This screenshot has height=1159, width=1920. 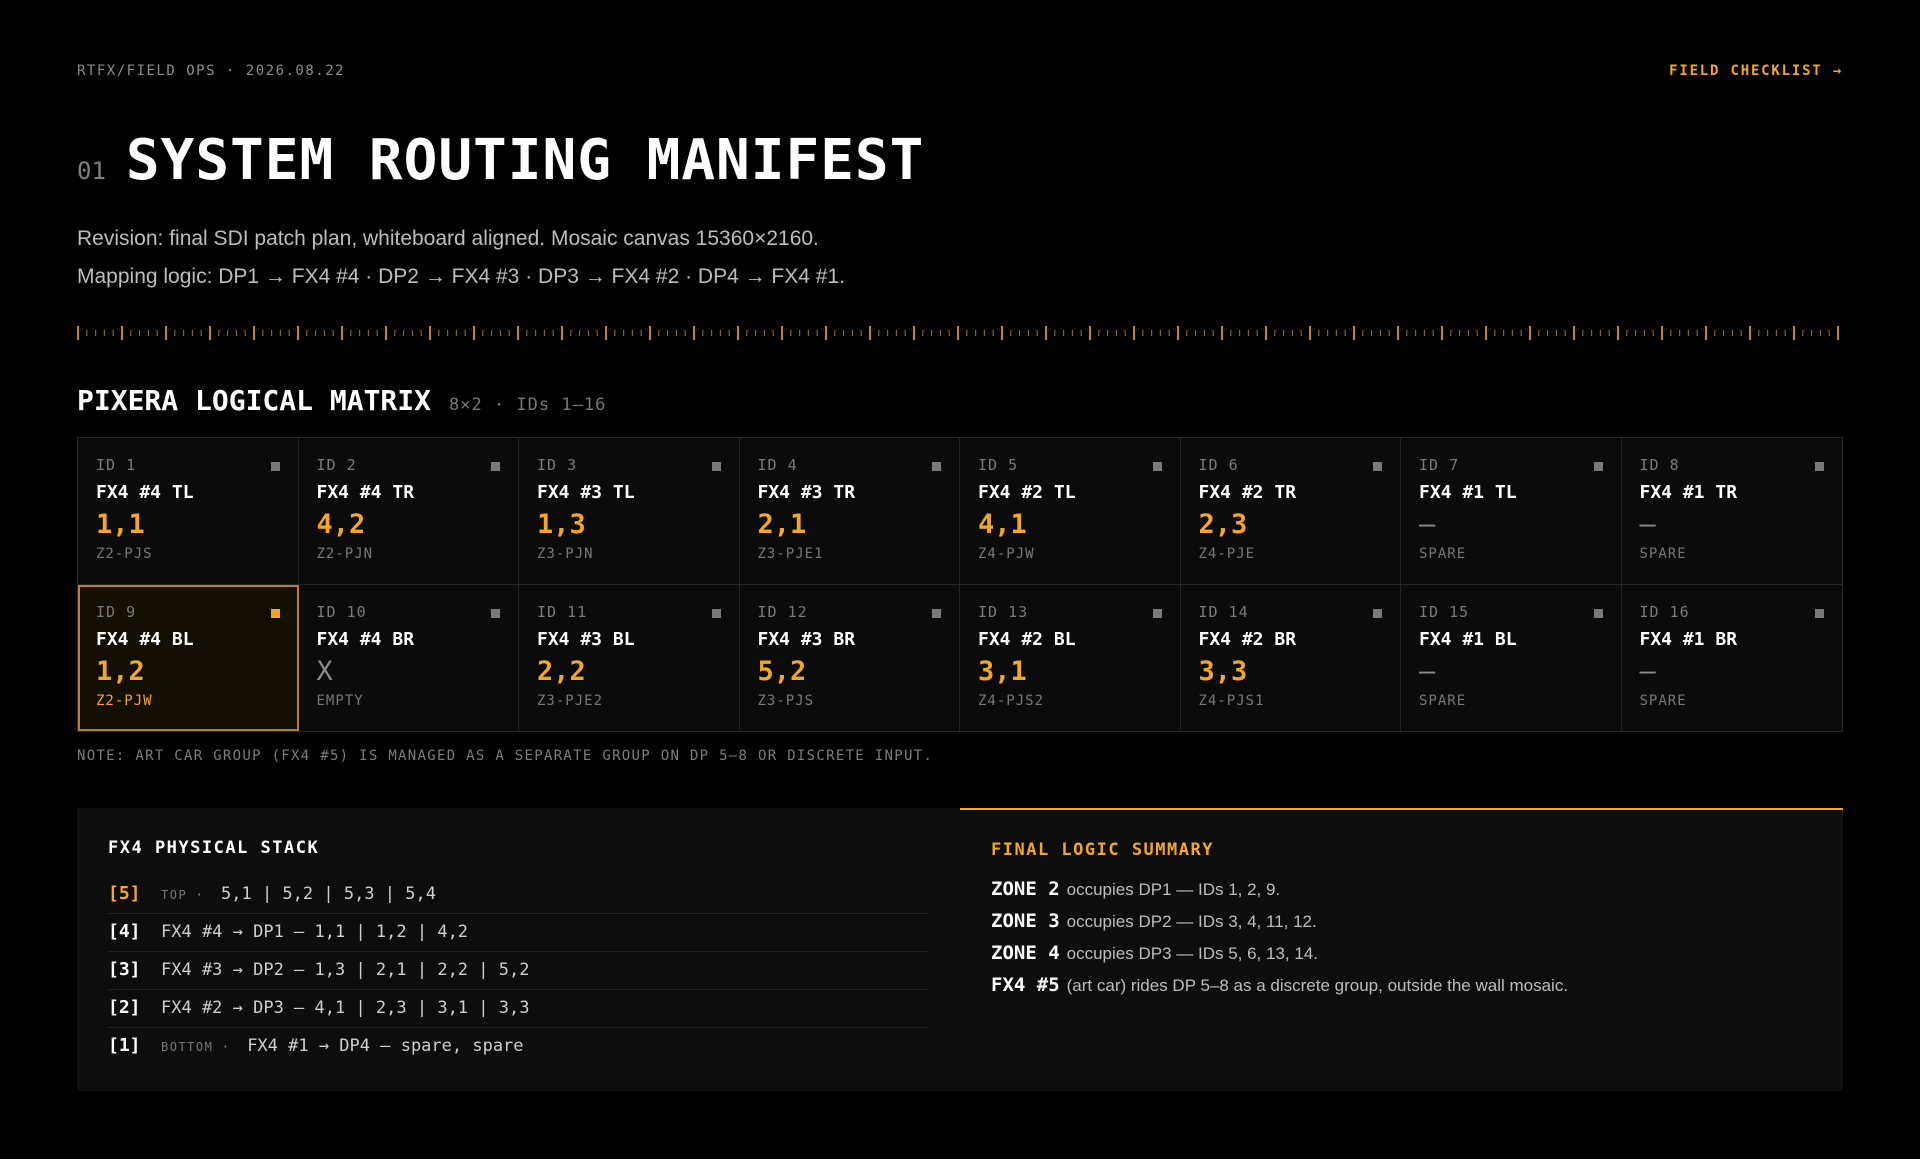 What do you see at coordinates (1002, 671) in the screenshot?
I see `cell-coord: 3,1` at bounding box center [1002, 671].